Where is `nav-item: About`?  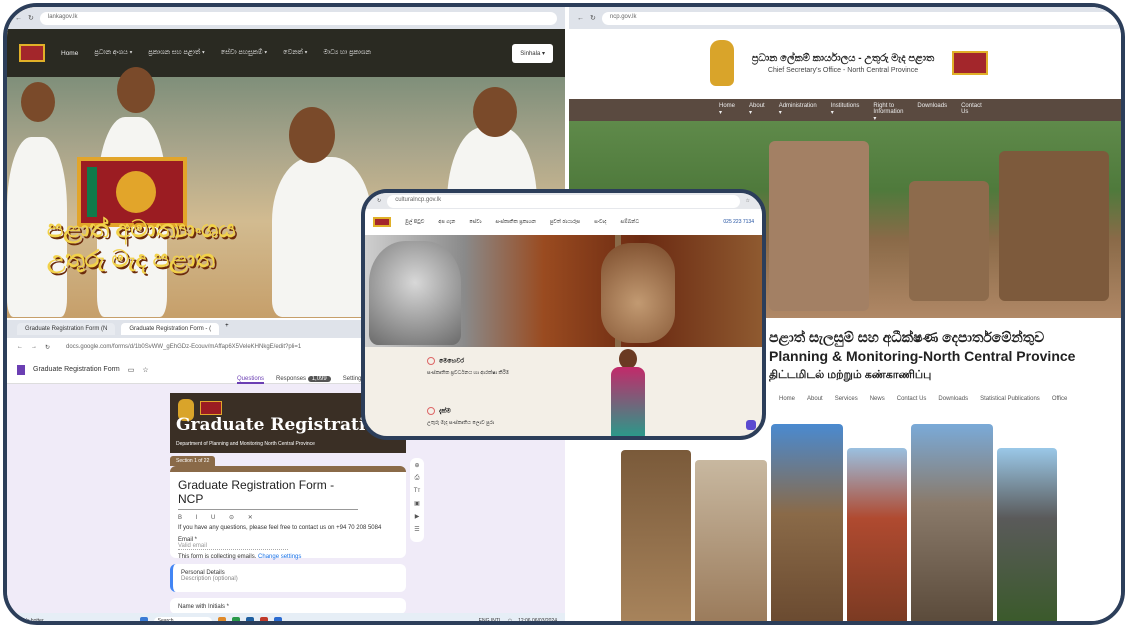
nav-item: About is located at coordinates (815, 399).